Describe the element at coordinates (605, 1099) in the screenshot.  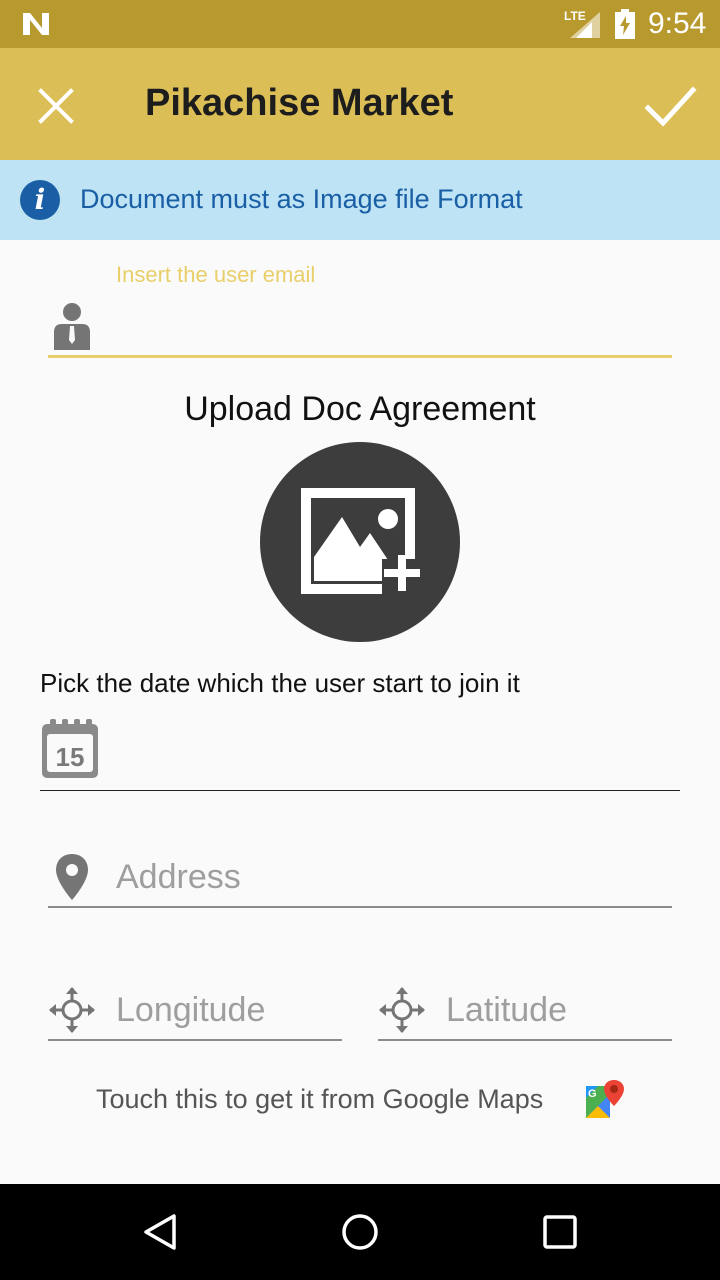
I see `google-maps-icon: G` at that location.